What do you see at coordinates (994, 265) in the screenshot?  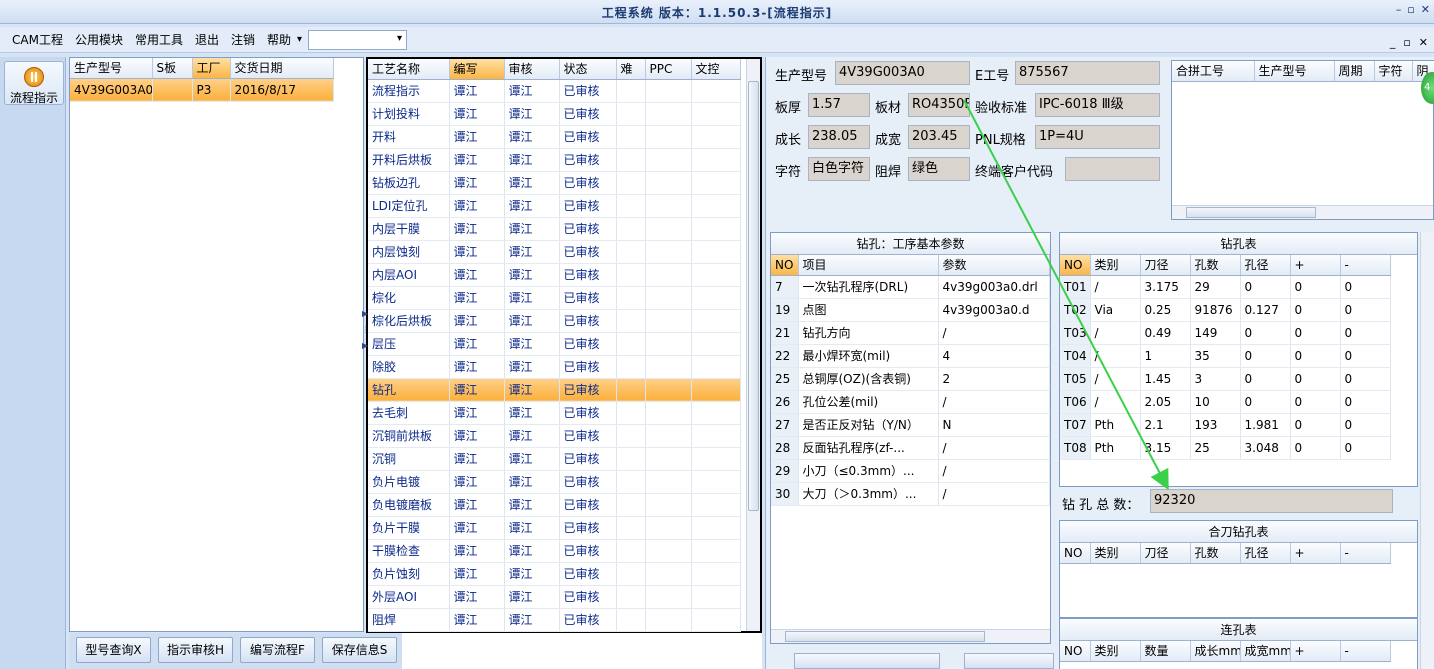 I see `col-param: 参数` at bounding box center [994, 265].